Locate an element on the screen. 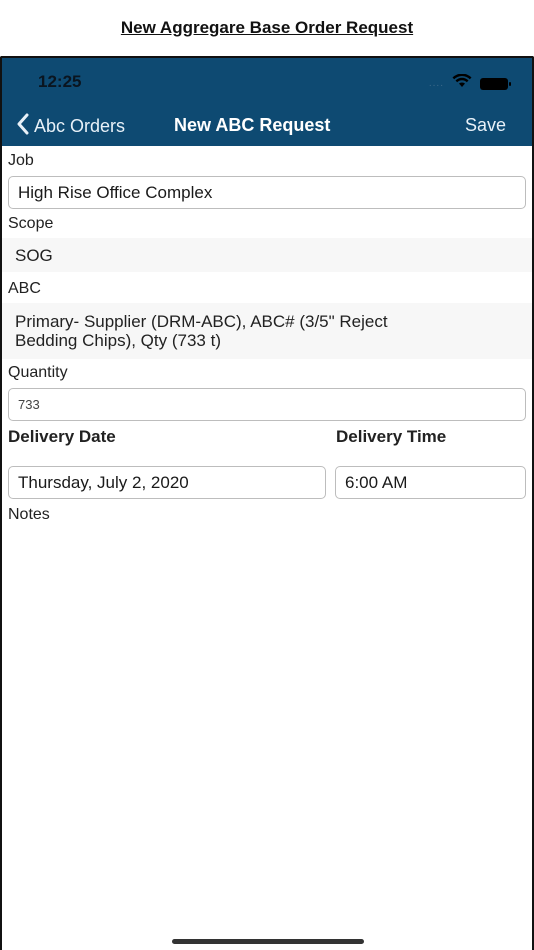  save-button: Save is located at coordinates (485, 125).